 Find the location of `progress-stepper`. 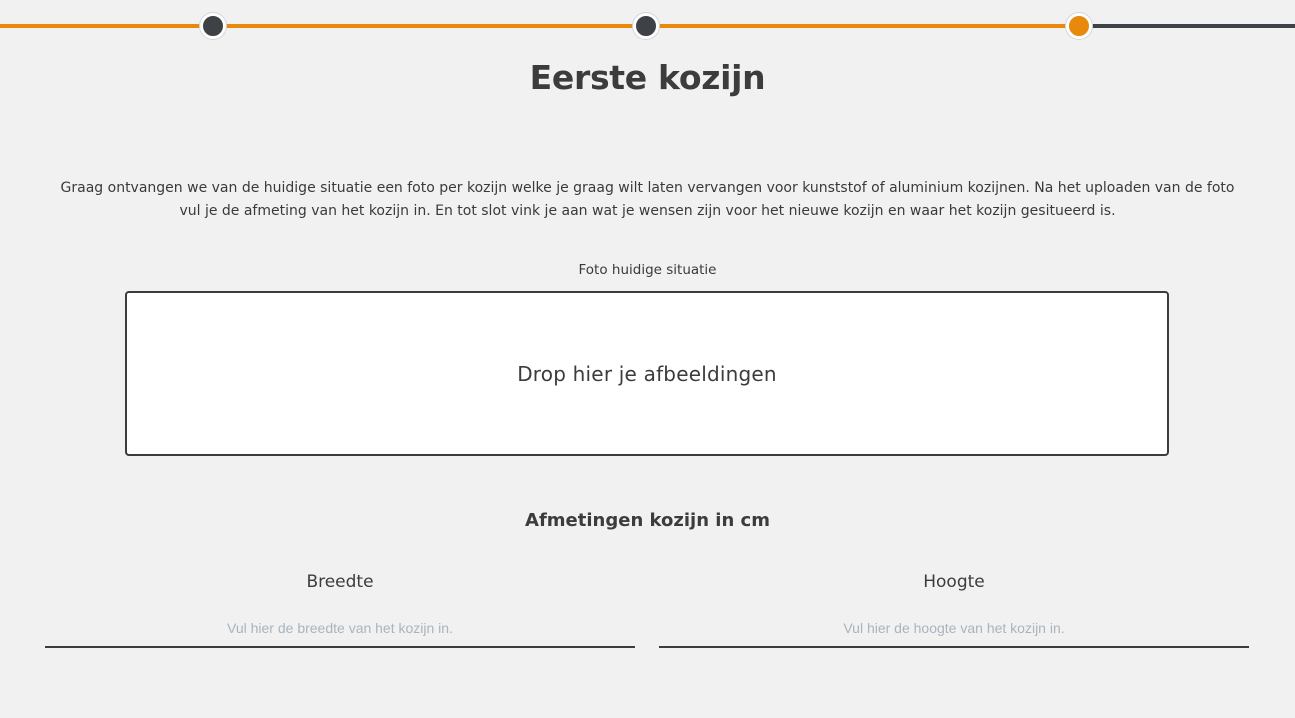

progress-stepper is located at coordinates (647, 26).